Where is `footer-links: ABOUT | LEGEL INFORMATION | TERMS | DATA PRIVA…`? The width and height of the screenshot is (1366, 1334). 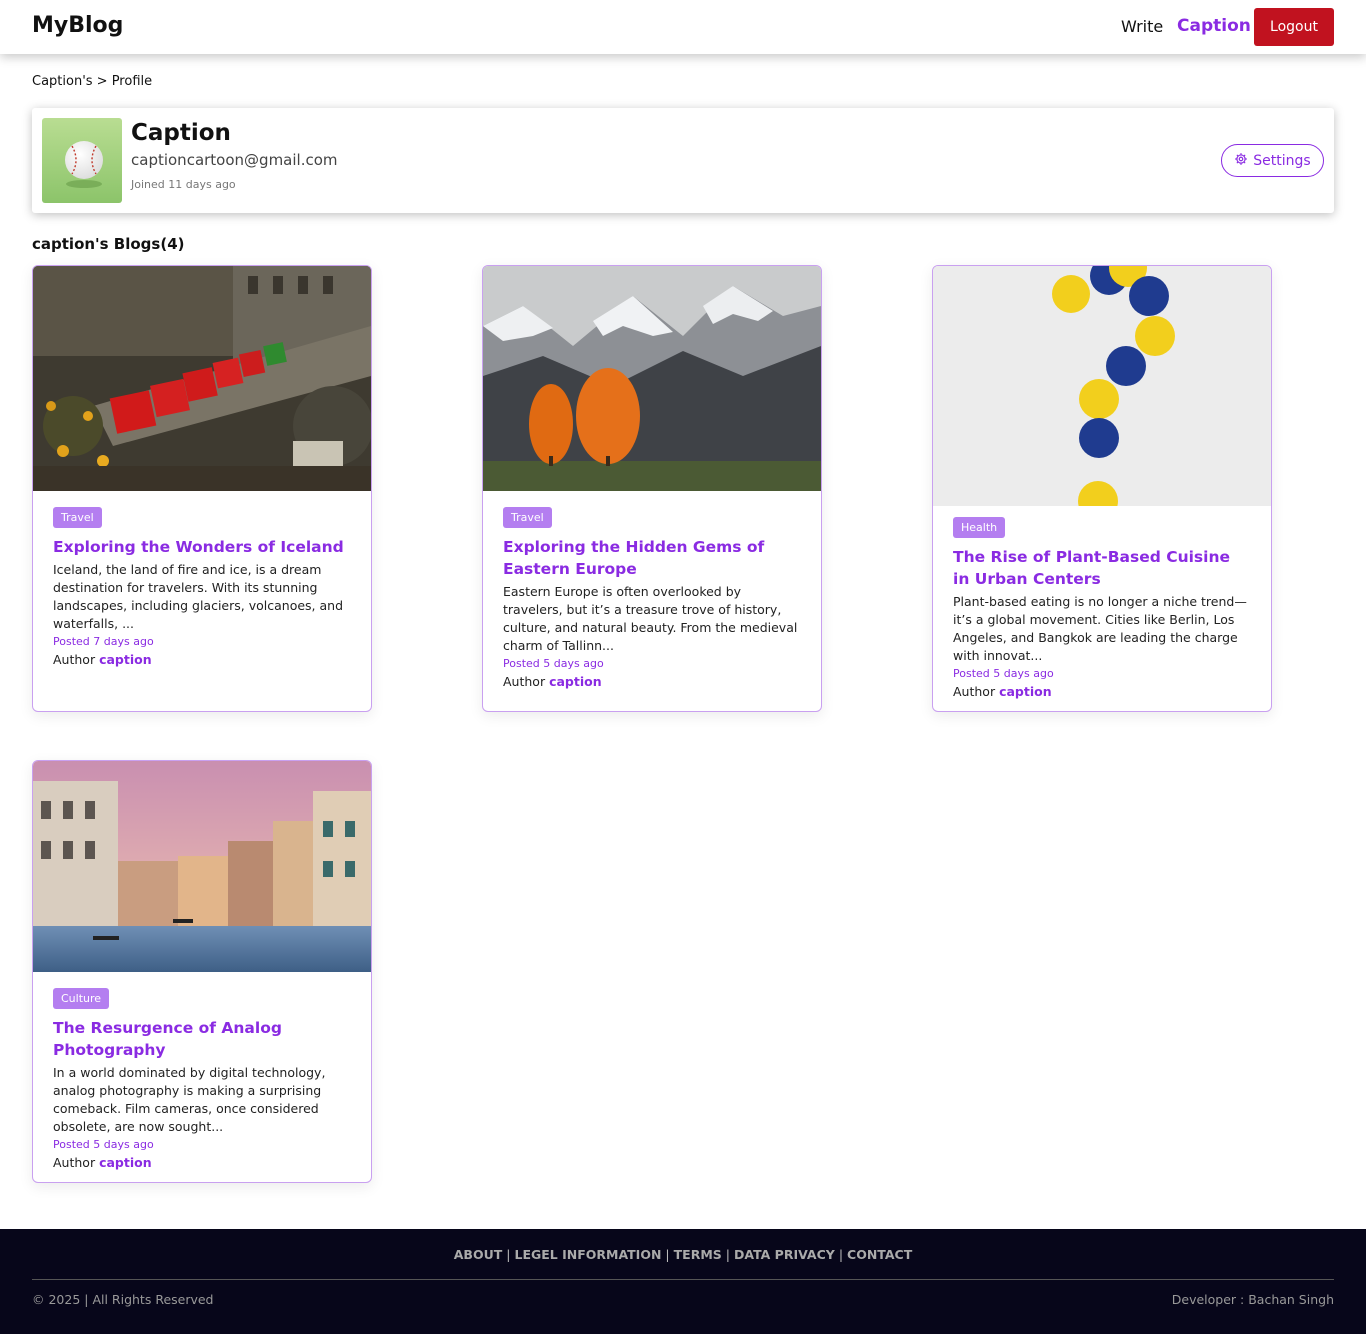
footer-links: ABOUT | LEGEL INFORMATION | TERMS | DATA PRIVA… is located at coordinates (683, 1254).